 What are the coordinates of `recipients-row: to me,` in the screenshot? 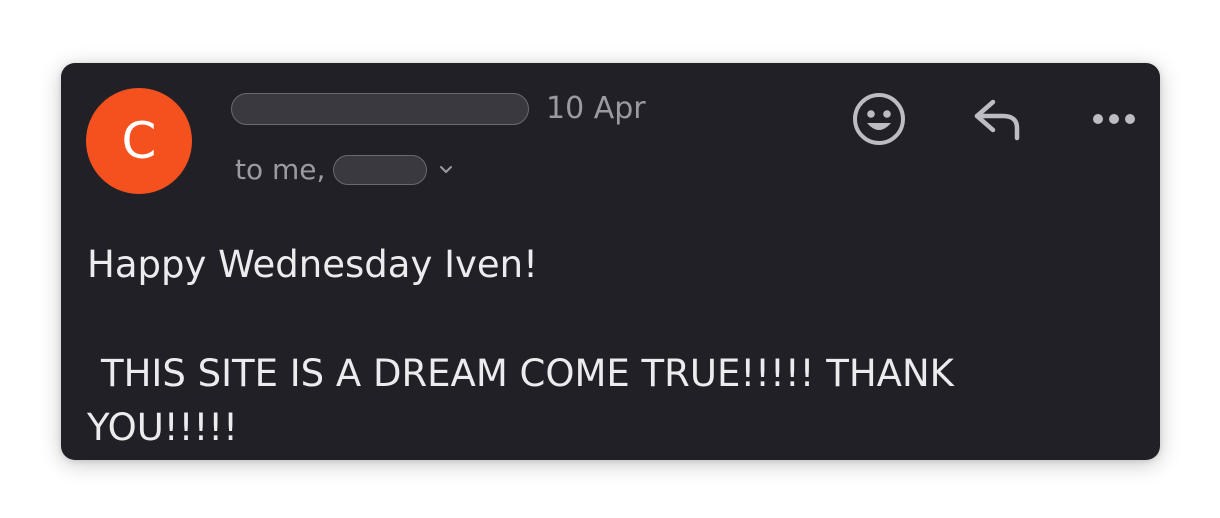 It's located at (345, 170).